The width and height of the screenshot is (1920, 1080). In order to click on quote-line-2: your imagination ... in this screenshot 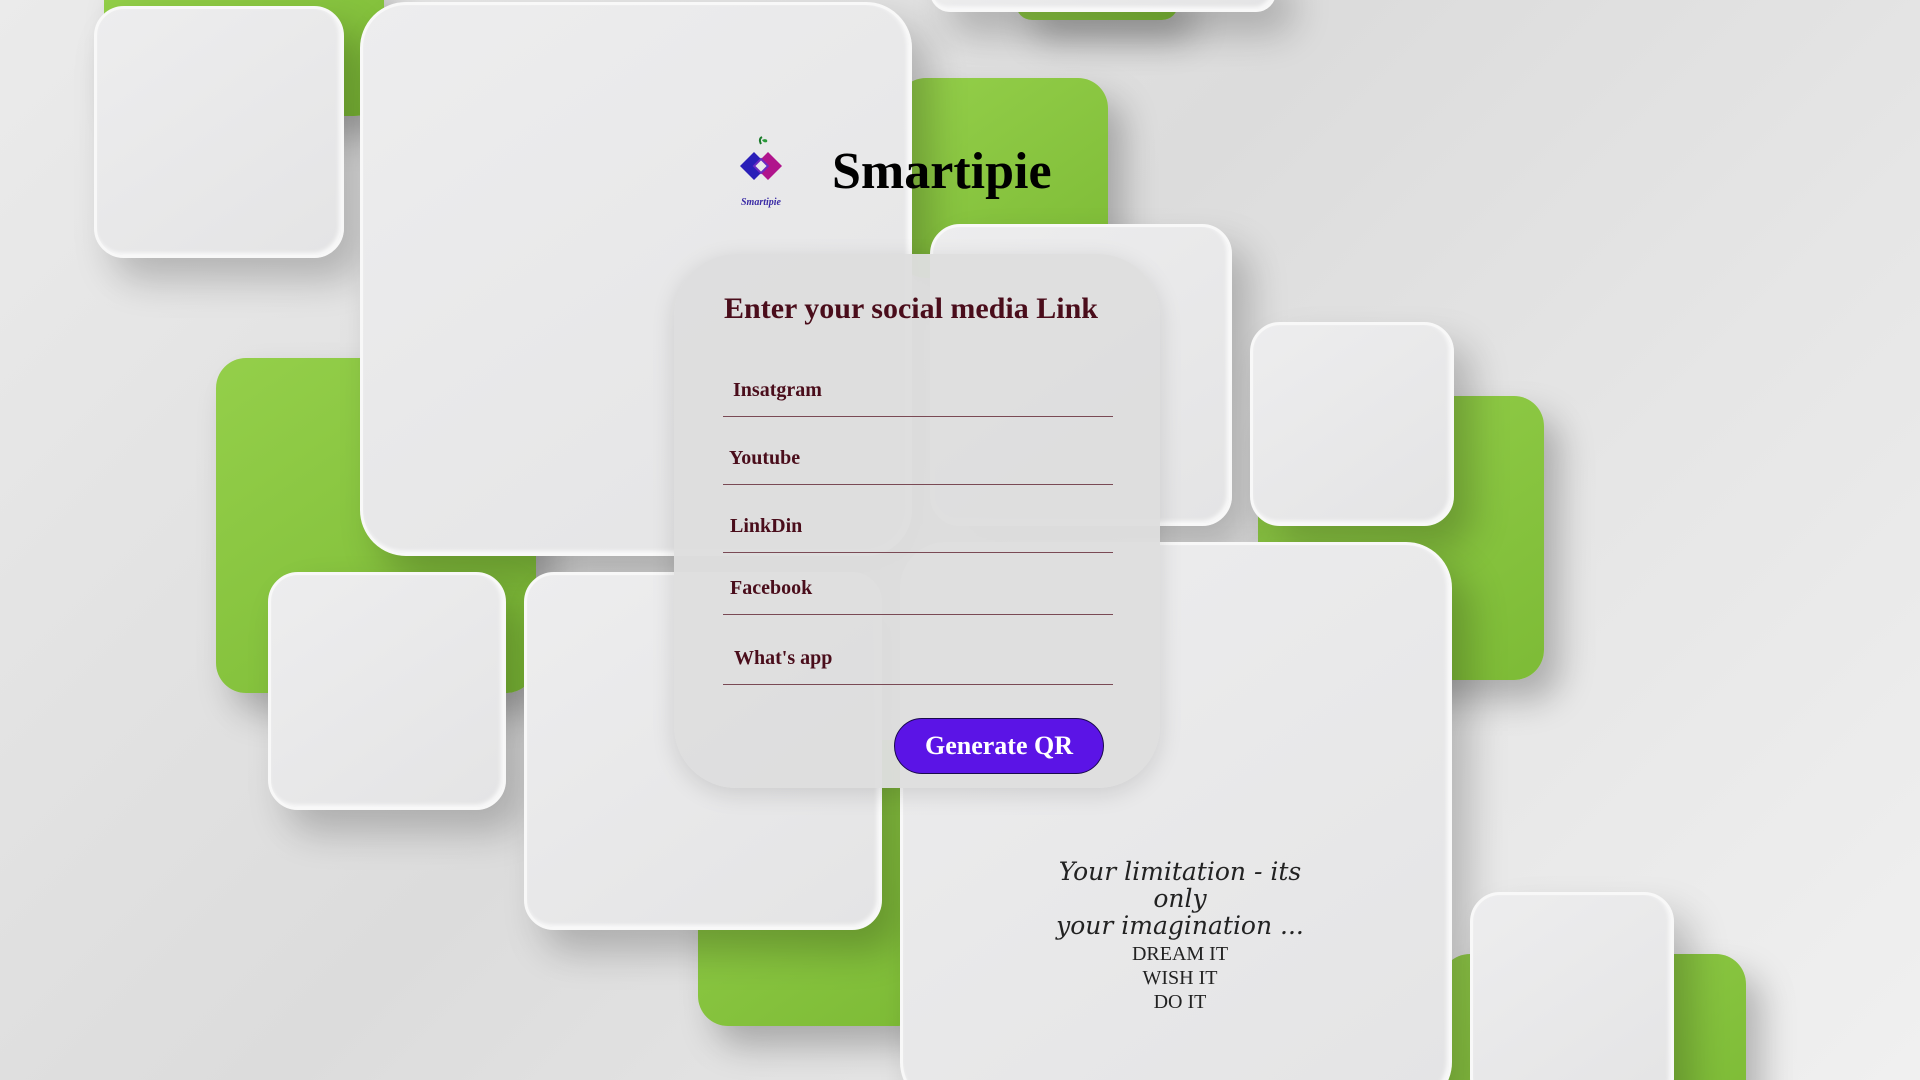, I will do `click(1180, 925)`.